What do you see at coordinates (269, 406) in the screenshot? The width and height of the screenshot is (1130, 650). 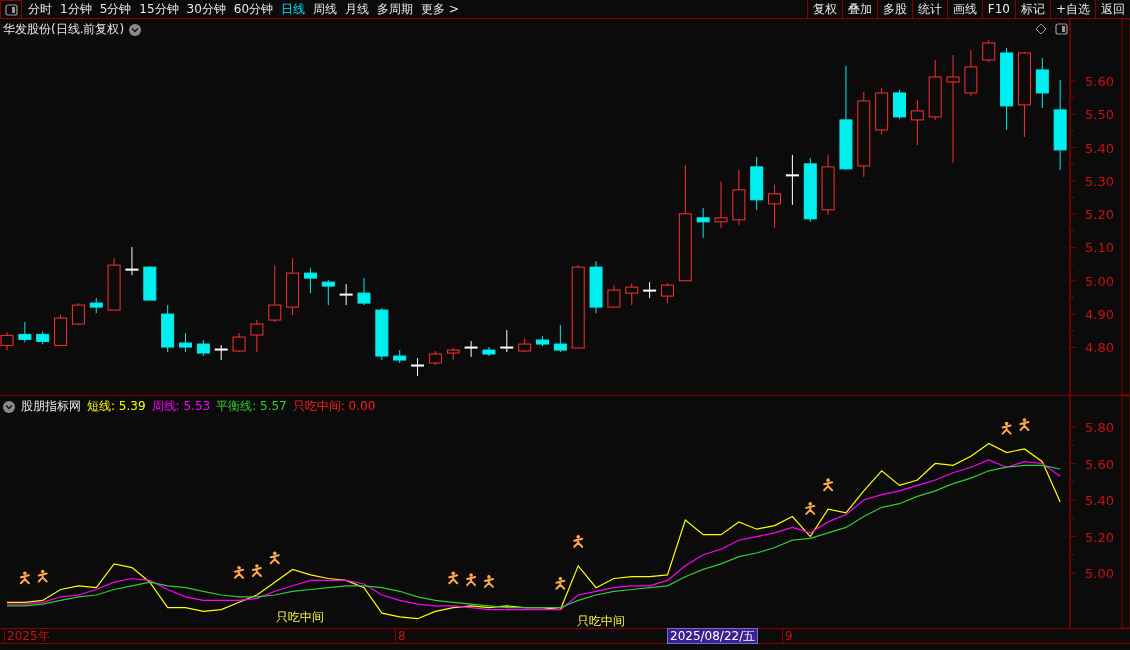 I see `legend-series-value: : 5.57` at bounding box center [269, 406].